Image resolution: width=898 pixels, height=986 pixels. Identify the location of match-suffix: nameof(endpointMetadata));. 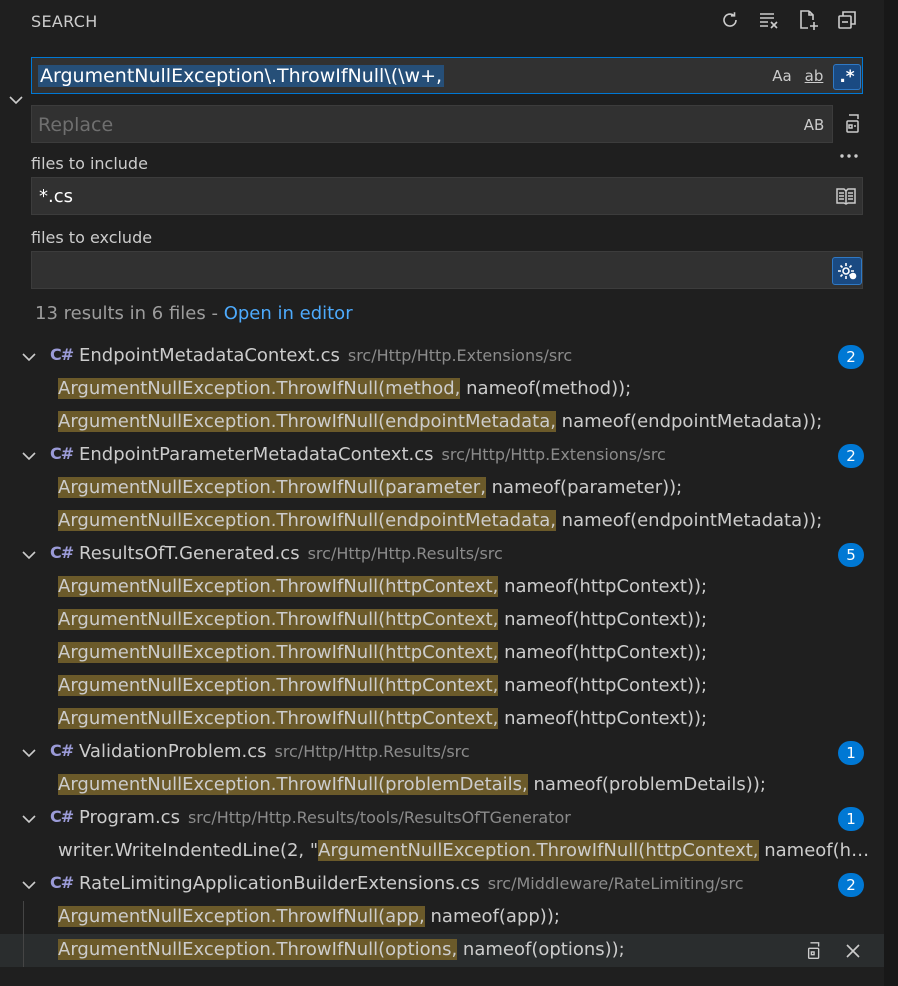
(689, 520).